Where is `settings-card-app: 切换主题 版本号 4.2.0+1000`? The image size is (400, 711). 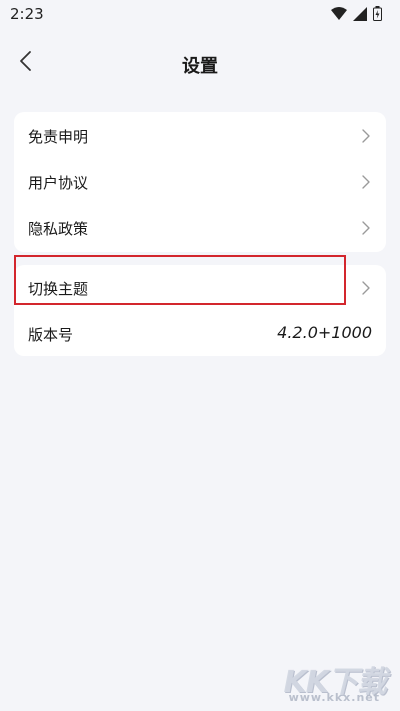
settings-card-app: 切换主题 版本号 4.2.0+1000 is located at coordinates (200, 310).